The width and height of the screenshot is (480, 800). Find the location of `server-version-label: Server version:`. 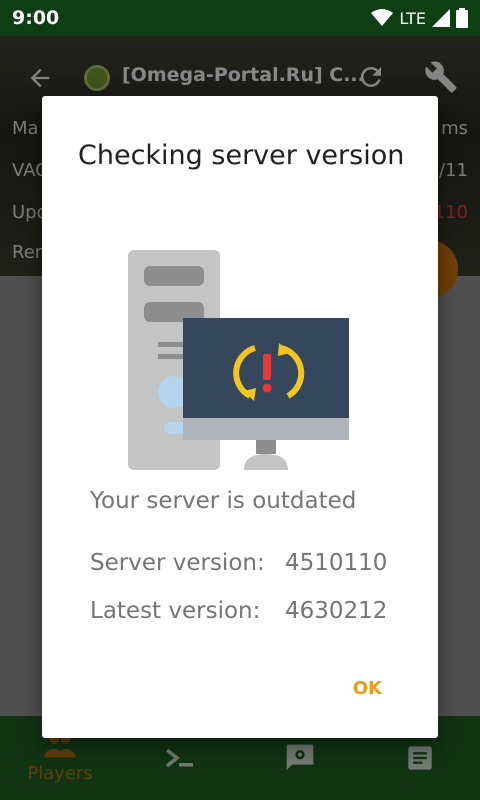

server-version-label: Server version: is located at coordinates (177, 563).